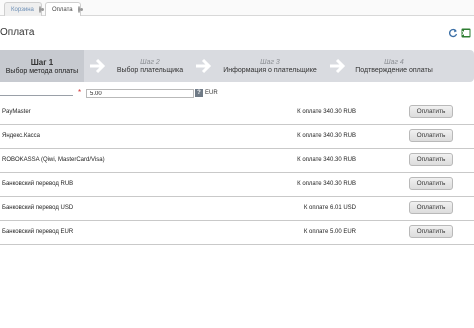 The image size is (474, 328). I want to click on refresh-icon, so click(453, 33).